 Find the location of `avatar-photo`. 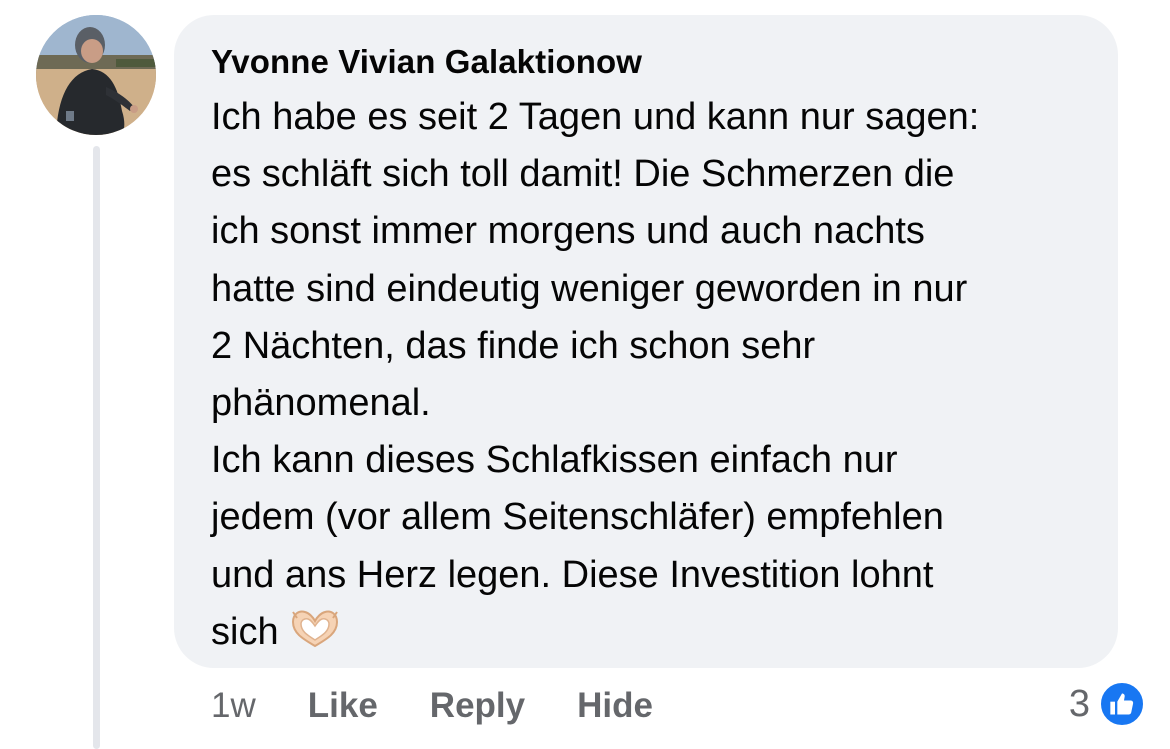

avatar-photo is located at coordinates (96, 75).